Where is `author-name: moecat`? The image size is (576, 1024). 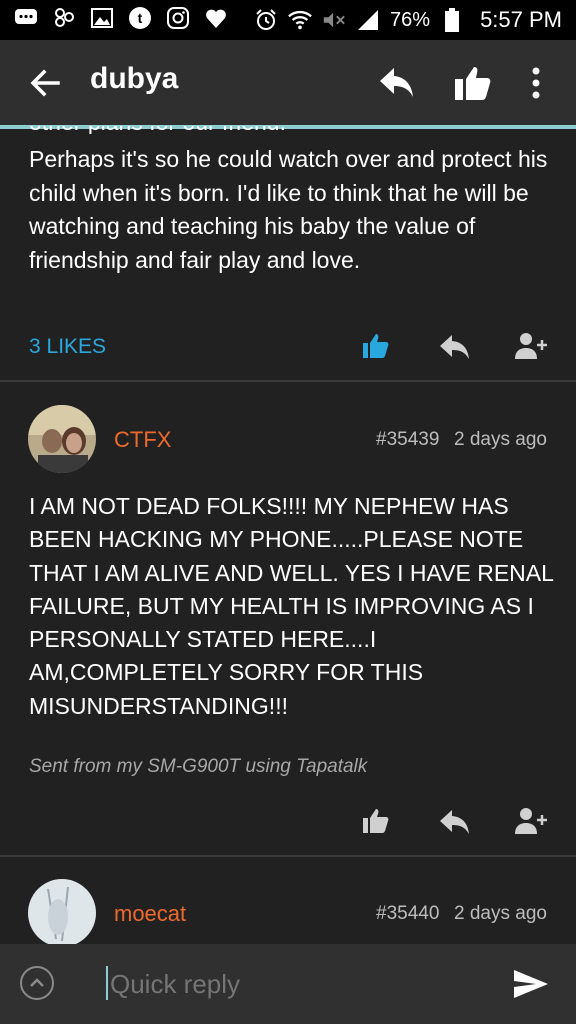
author-name: moecat is located at coordinates (150, 914).